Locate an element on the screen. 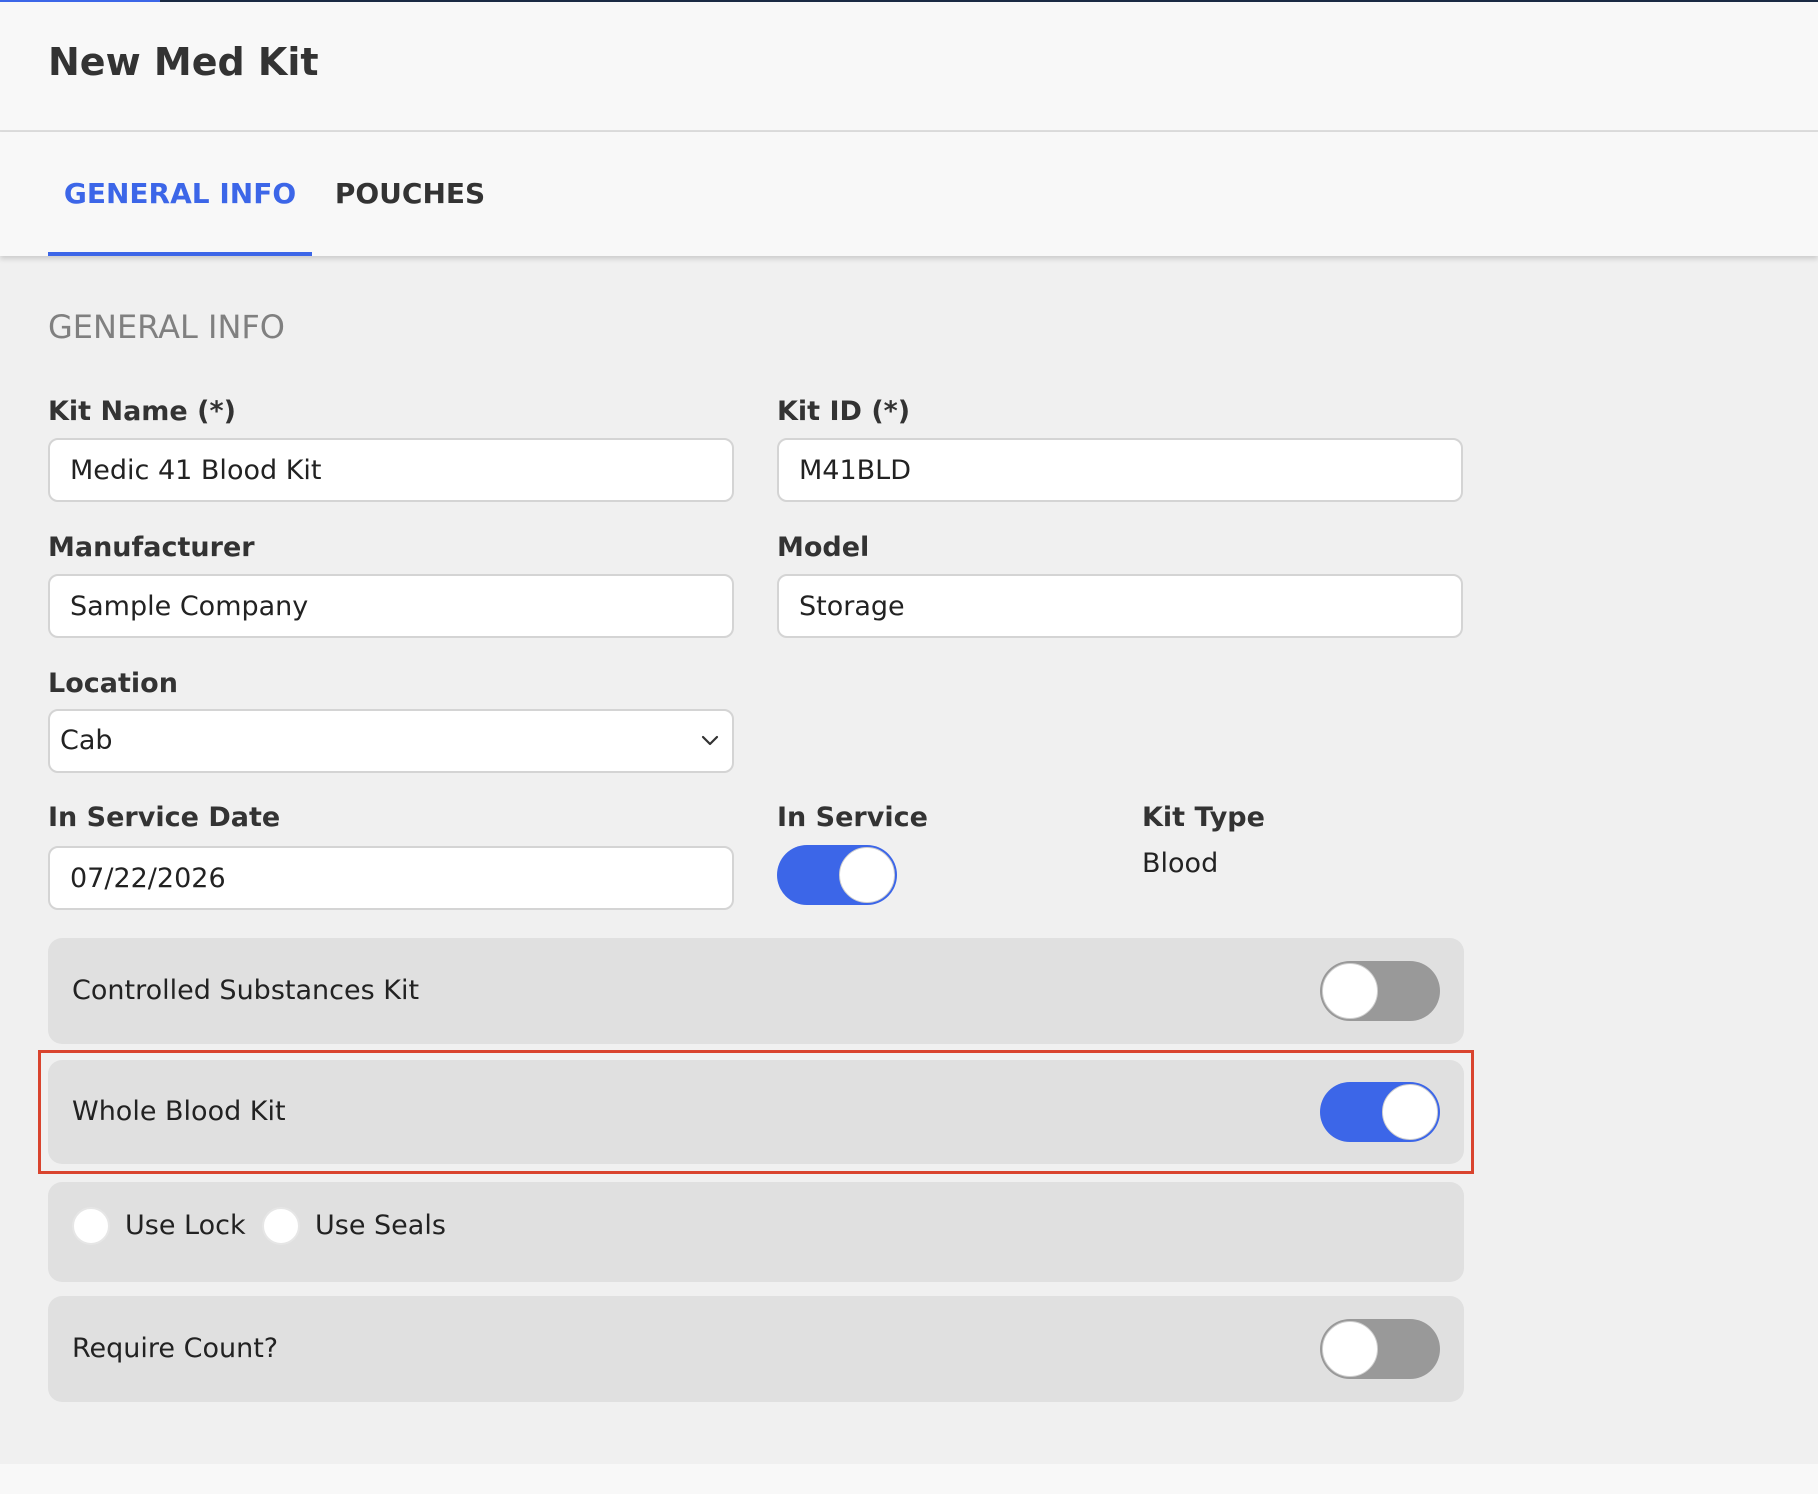 This screenshot has height=1494, width=1818. manufacturer-label: Manufacturer is located at coordinates (151, 547).